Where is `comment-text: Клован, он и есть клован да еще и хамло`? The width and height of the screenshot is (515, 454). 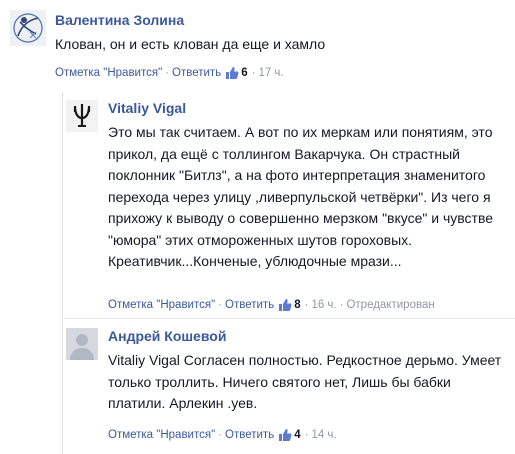
comment-text: Клован, он и есть клован да еще и хамло is located at coordinates (190, 44).